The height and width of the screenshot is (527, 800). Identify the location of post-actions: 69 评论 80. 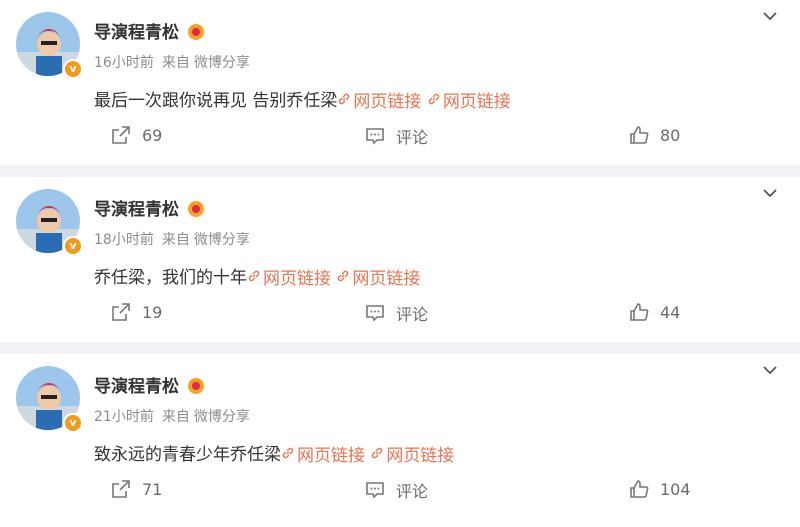
(400, 139).